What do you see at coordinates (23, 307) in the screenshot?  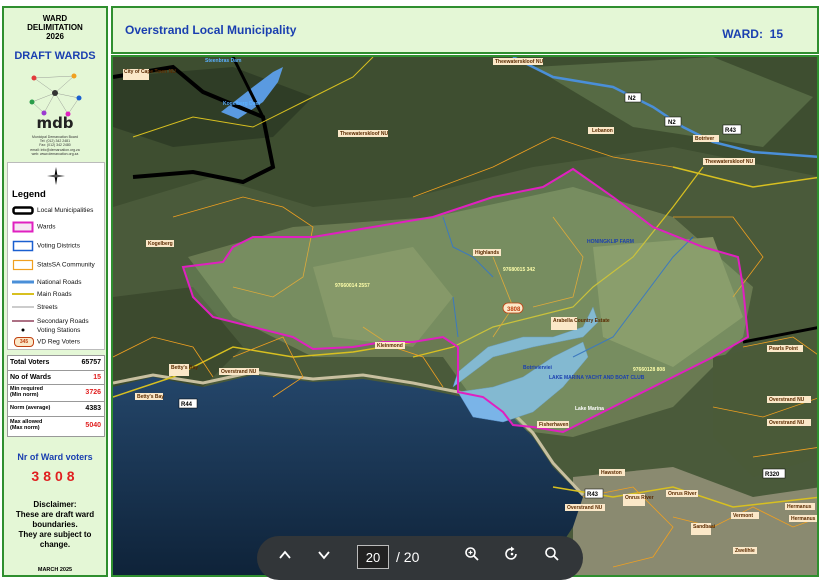 I see `grey-line-swatch` at bounding box center [23, 307].